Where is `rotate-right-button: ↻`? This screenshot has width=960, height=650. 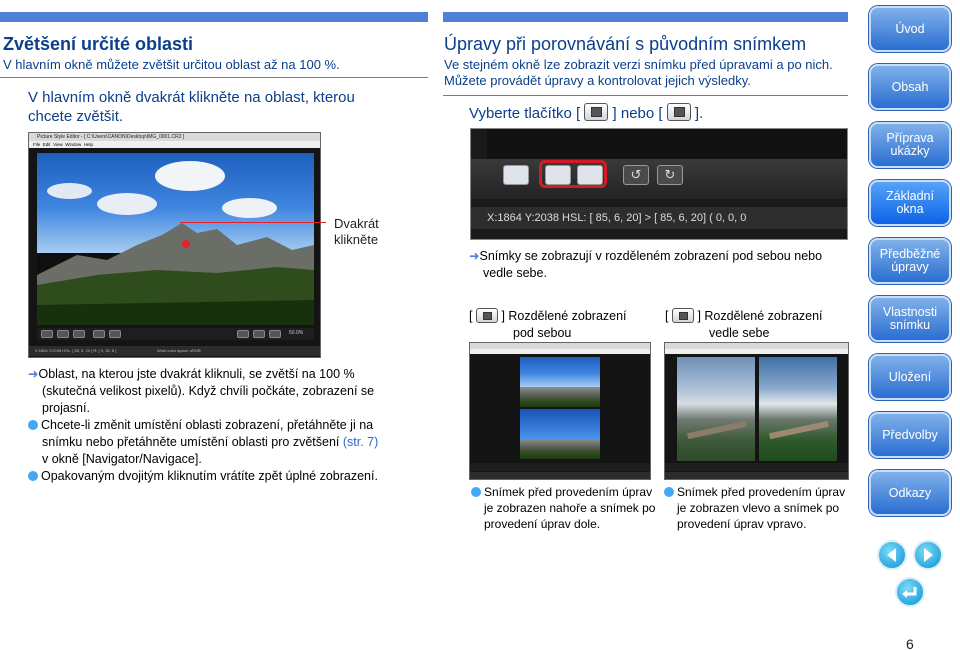
rotate-right-button: ↻ is located at coordinates (670, 175).